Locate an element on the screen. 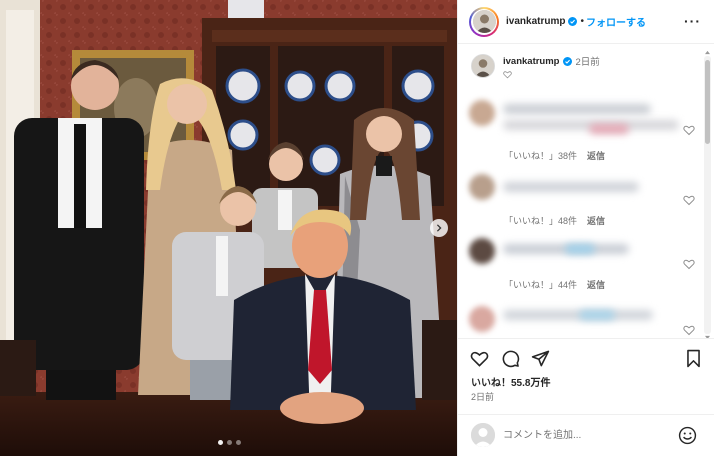 The height and width of the screenshot is (456, 714). caption-header: ivankatrump 2日前 is located at coordinates (551, 61).